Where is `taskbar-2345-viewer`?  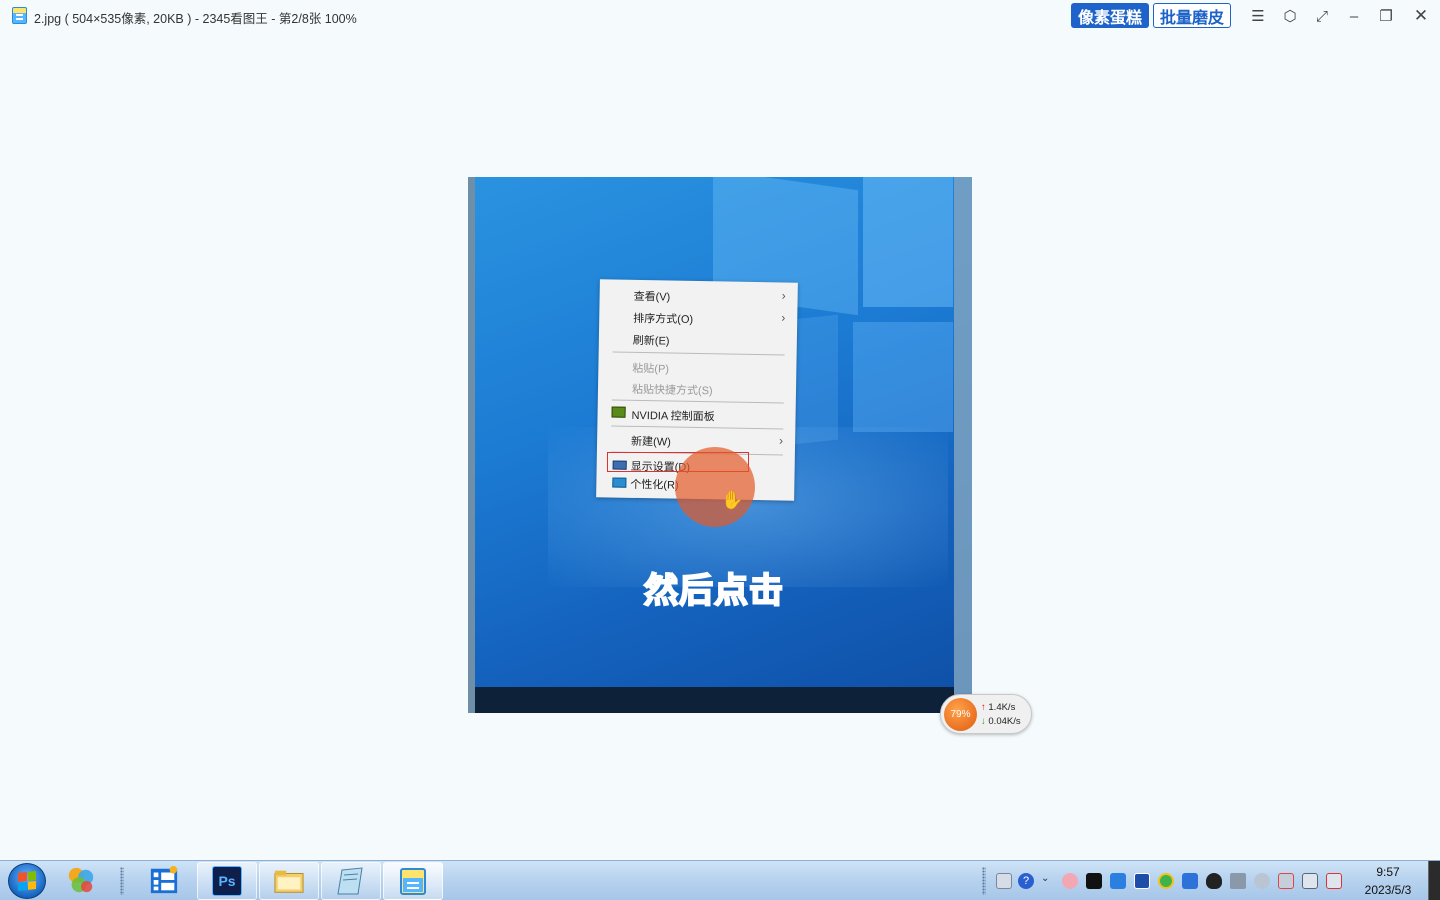 taskbar-2345-viewer is located at coordinates (413, 881).